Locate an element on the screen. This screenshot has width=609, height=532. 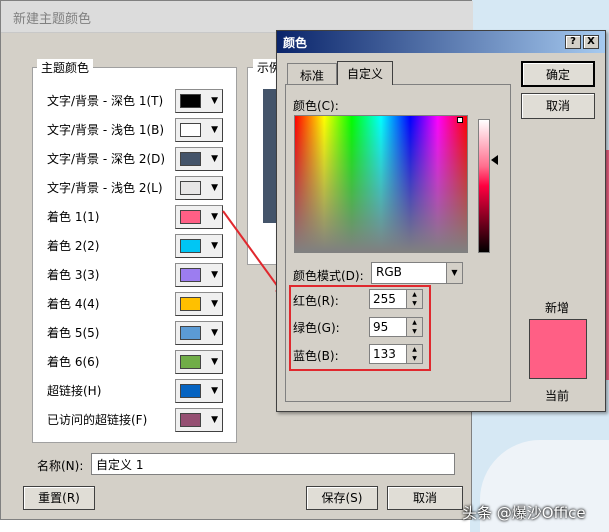
name-label: 名称(N): is located at coordinates (60, 466).